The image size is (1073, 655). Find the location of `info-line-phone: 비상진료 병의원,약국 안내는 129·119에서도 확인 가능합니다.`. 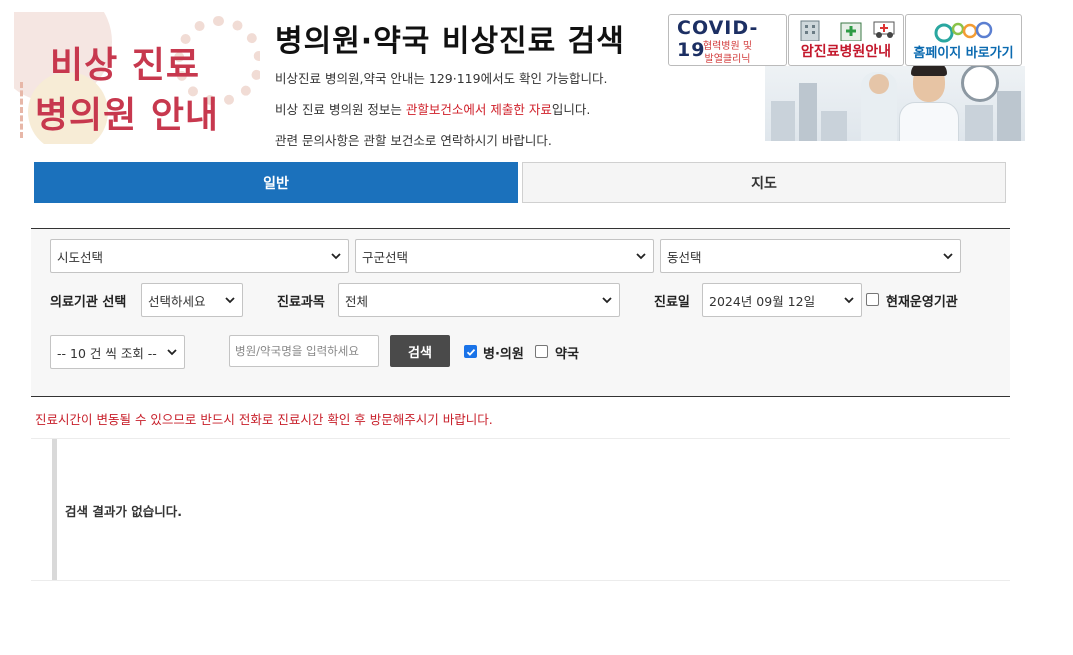

info-line-phone: 비상진료 병의원,약국 안내는 129·119에서도 확인 가능합니다. is located at coordinates (441, 78).